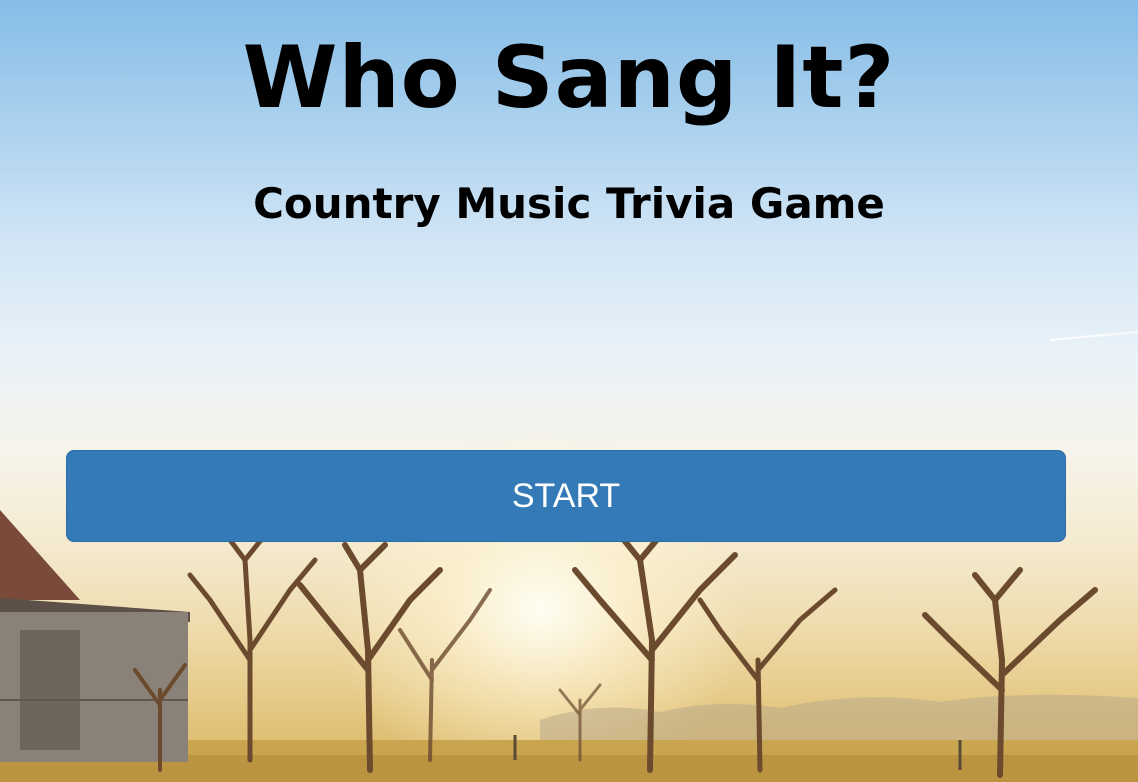 The image size is (1138, 782). What do you see at coordinates (566, 496) in the screenshot?
I see `start-button: START` at bounding box center [566, 496].